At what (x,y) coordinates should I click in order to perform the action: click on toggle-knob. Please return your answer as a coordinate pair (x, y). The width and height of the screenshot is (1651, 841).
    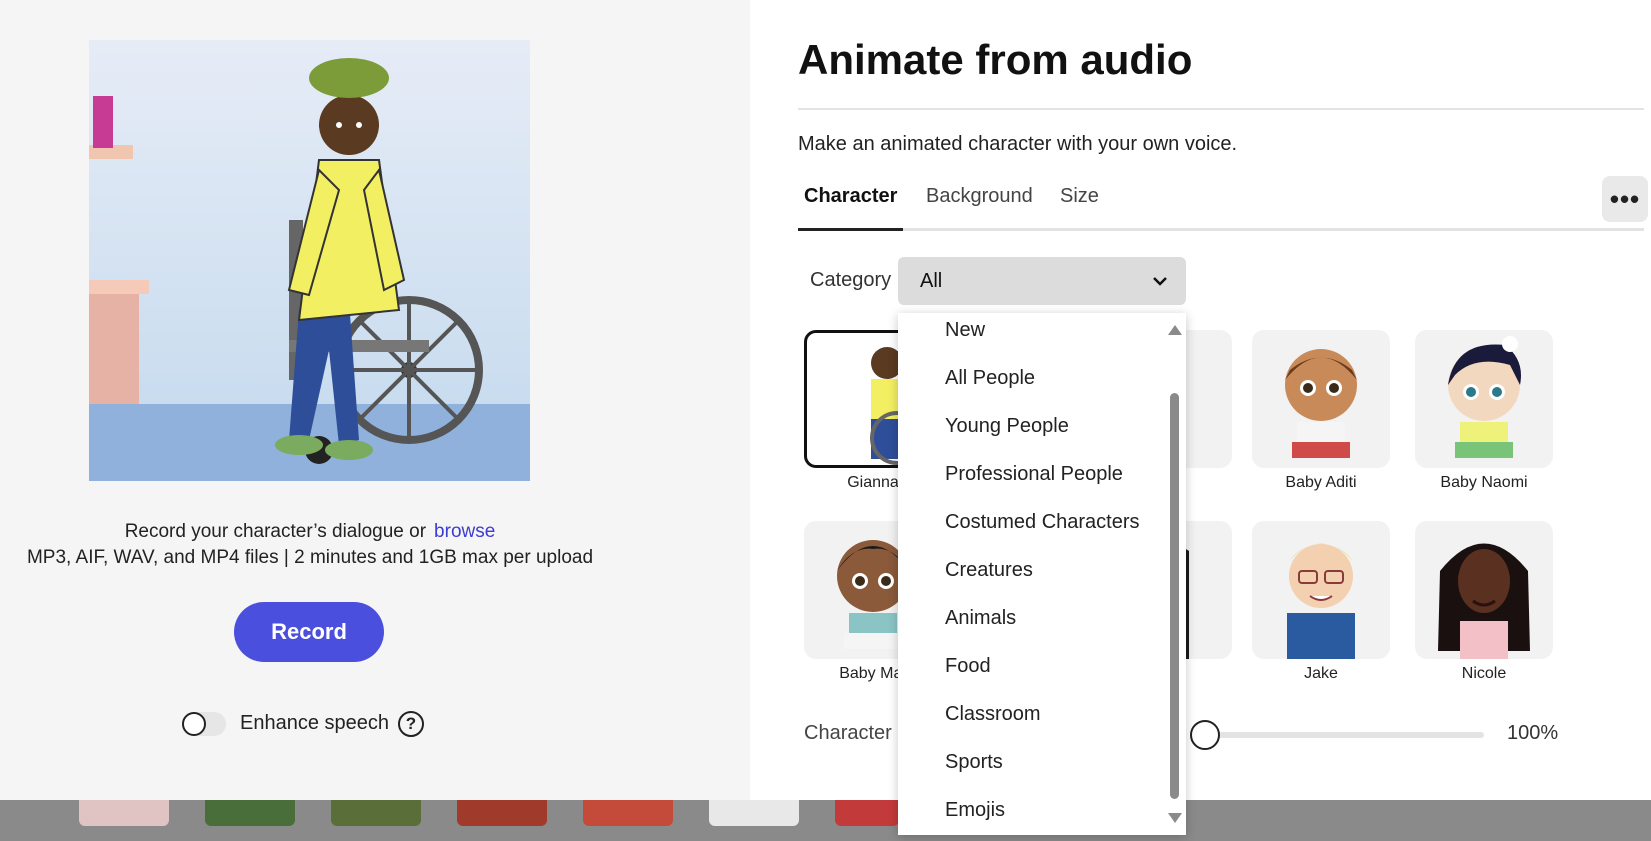
    Looking at the image, I should click on (194, 724).